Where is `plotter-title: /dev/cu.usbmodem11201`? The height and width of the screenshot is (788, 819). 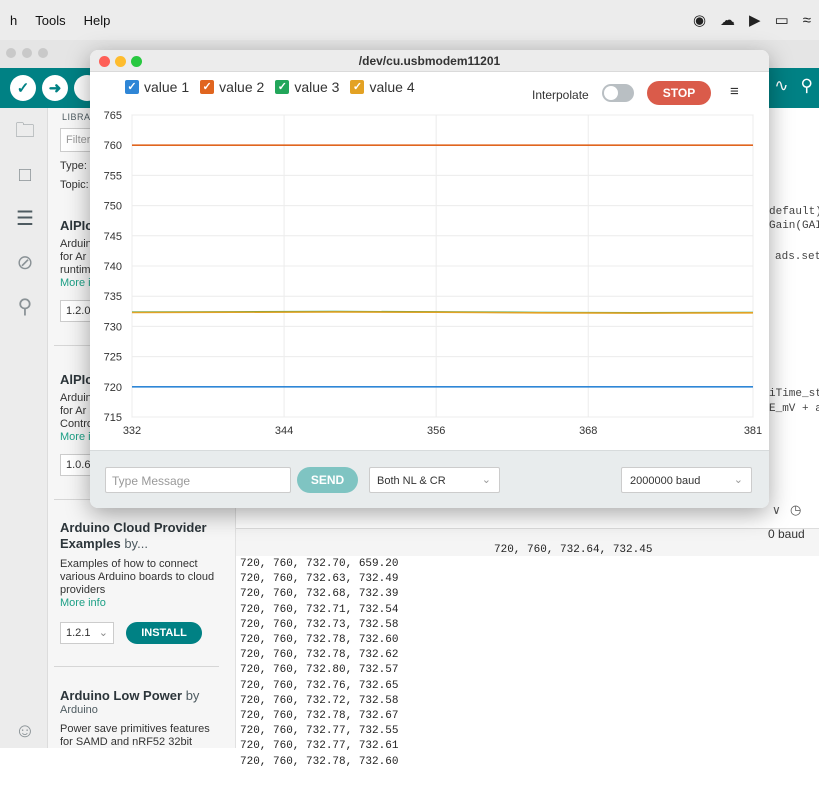 plotter-title: /dev/cu.usbmodem11201 is located at coordinates (429, 61).